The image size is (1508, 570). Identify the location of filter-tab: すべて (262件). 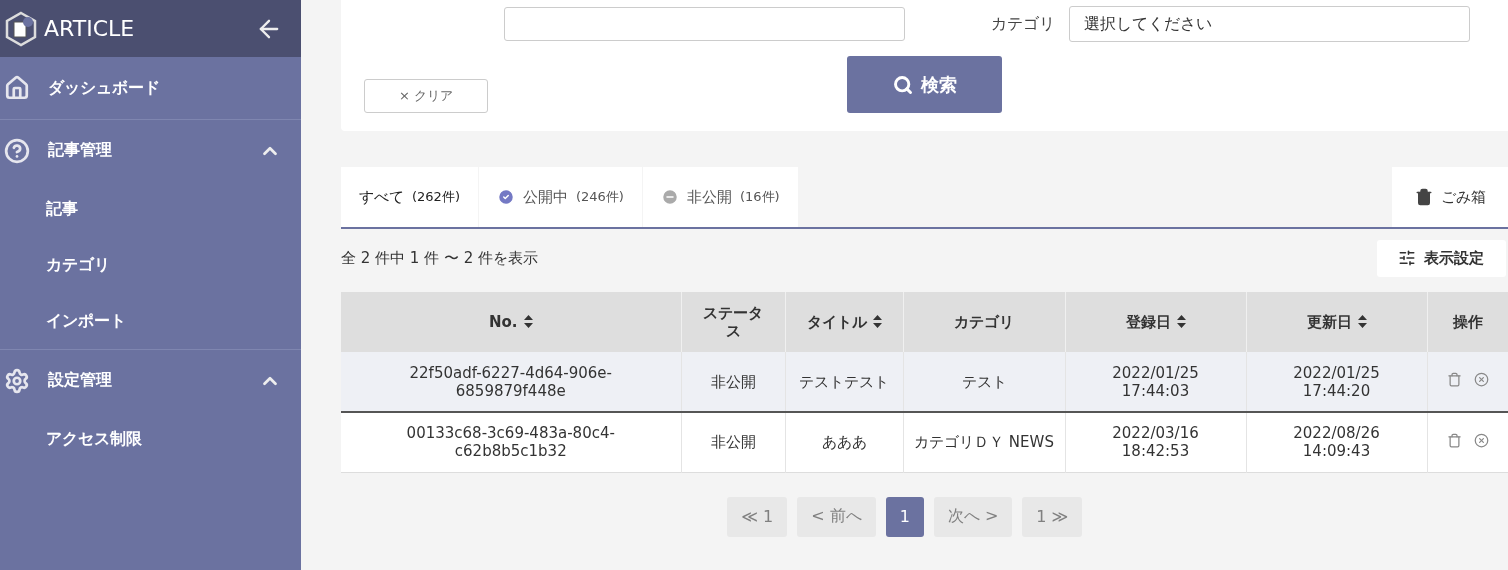
(409, 197).